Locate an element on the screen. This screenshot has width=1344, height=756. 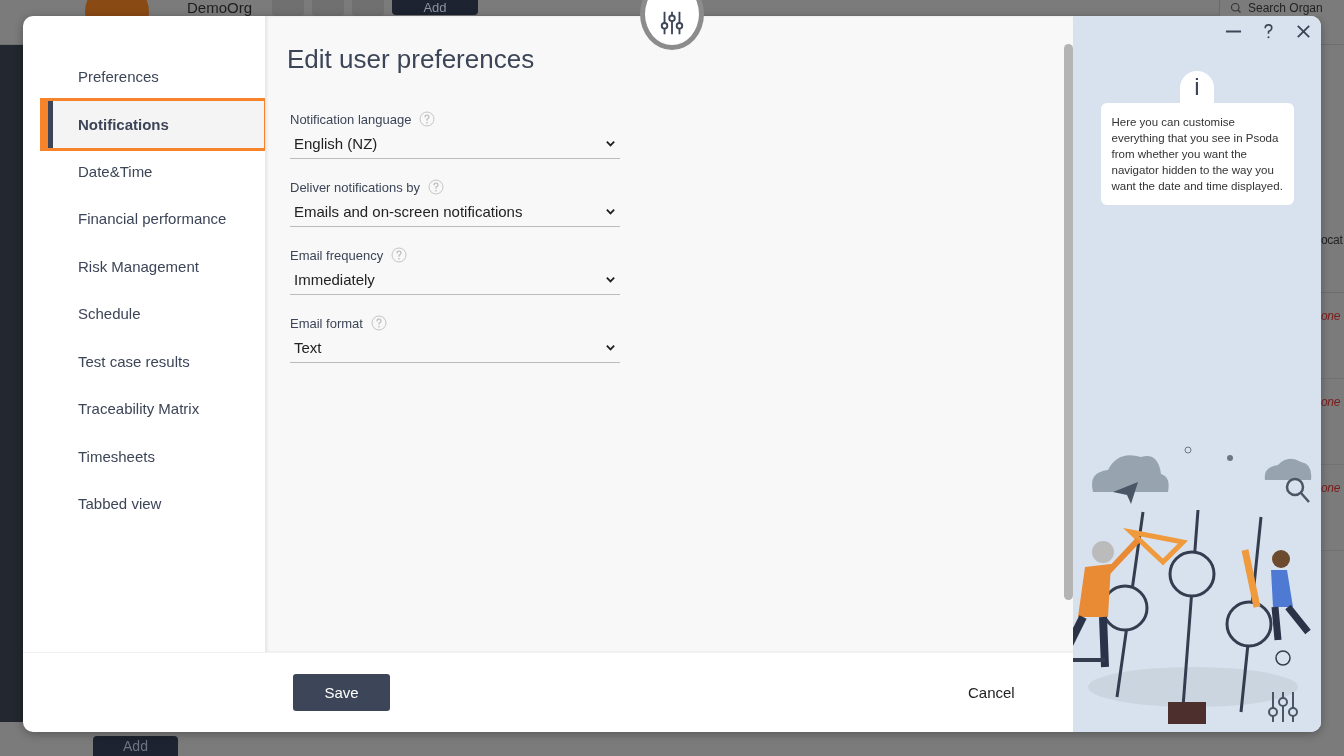
add-button: Add is located at coordinates (435, 7).